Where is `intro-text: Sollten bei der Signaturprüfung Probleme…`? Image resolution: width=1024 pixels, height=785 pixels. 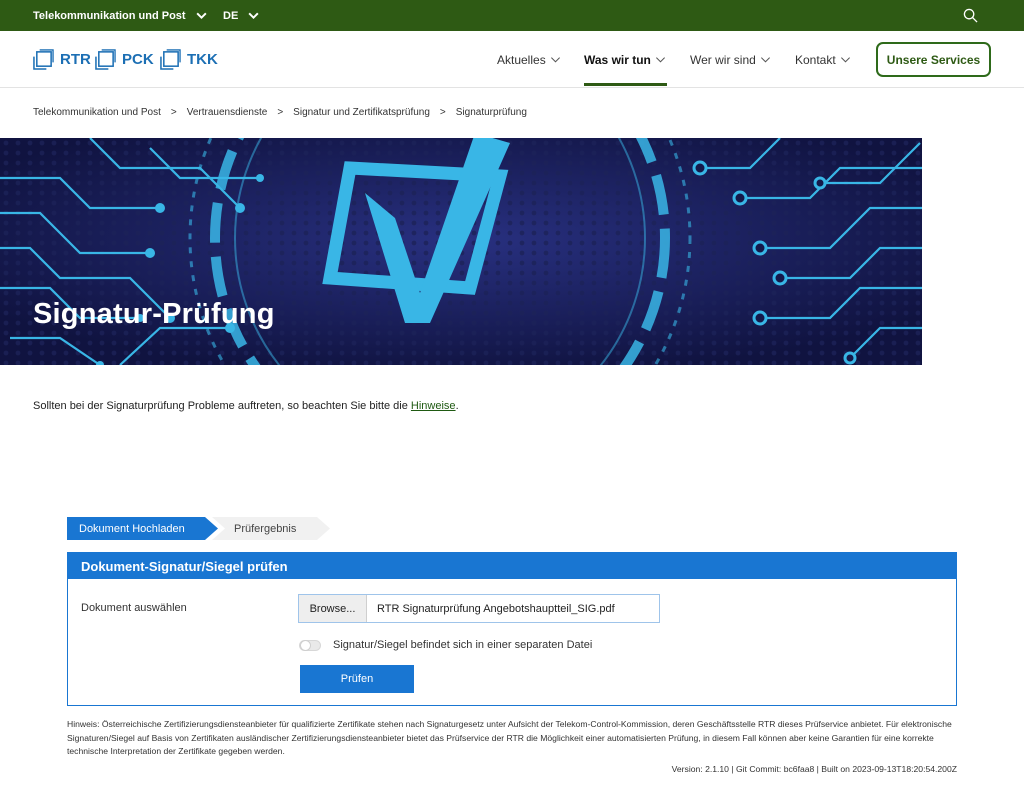
intro-text: Sollten bei der Signaturprüfung Probleme… is located at coordinates (246, 406).